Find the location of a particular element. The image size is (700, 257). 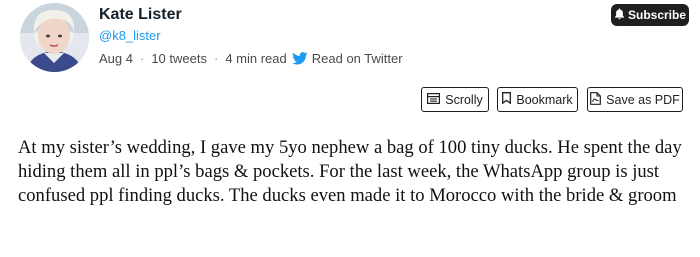

subscribe-button: Subscribe is located at coordinates (650, 15).